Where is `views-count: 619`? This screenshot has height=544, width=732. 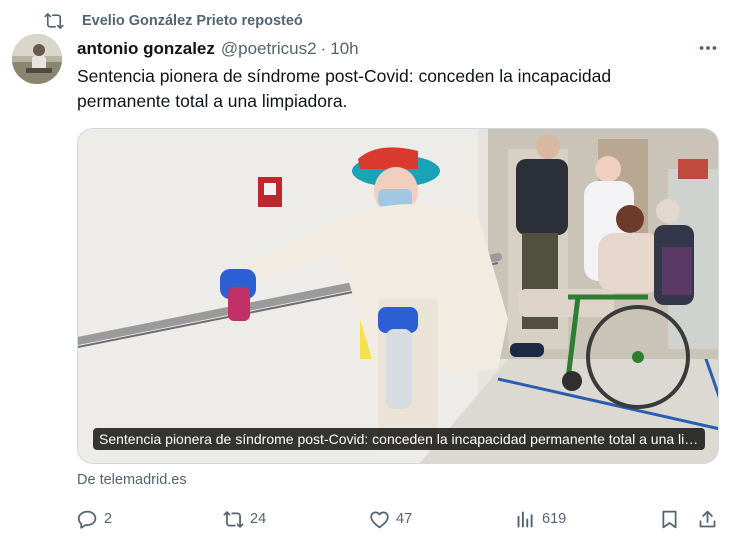 views-count: 619 is located at coordinates (554, 519).